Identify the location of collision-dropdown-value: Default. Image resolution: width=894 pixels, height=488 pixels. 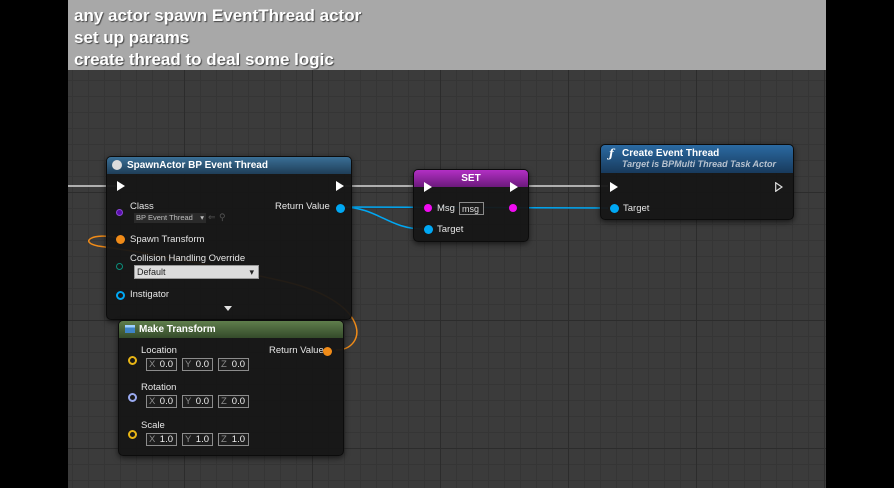
(151, 272).